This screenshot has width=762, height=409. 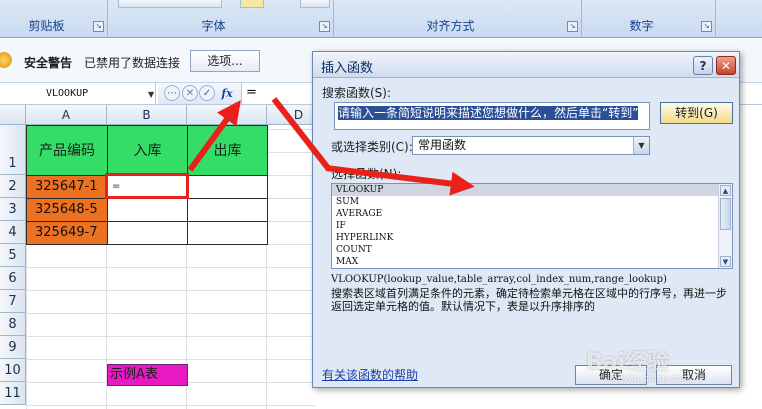 I want to click on cell-a3: 325648-5, so click(x=67, y=210).